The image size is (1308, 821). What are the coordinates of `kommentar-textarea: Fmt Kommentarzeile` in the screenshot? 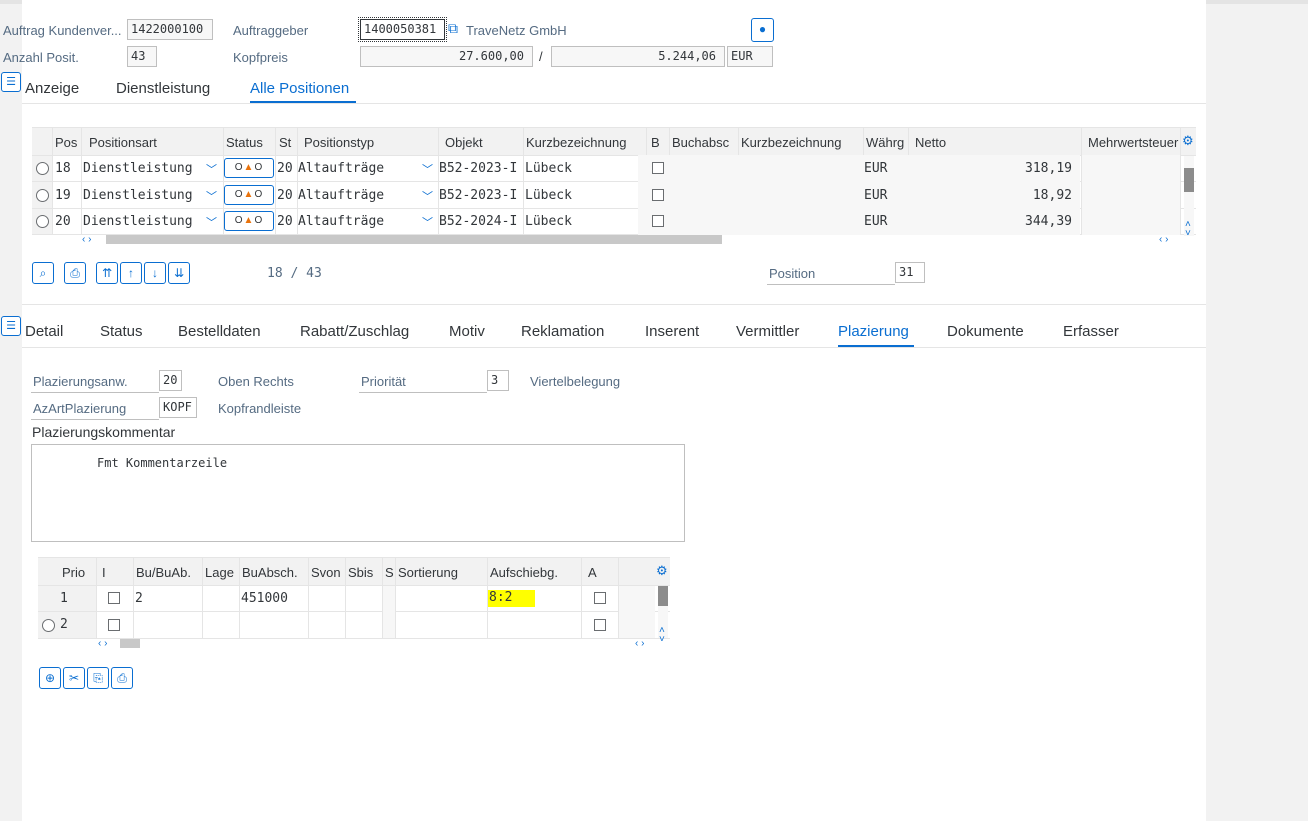 It's located at (358, 493).